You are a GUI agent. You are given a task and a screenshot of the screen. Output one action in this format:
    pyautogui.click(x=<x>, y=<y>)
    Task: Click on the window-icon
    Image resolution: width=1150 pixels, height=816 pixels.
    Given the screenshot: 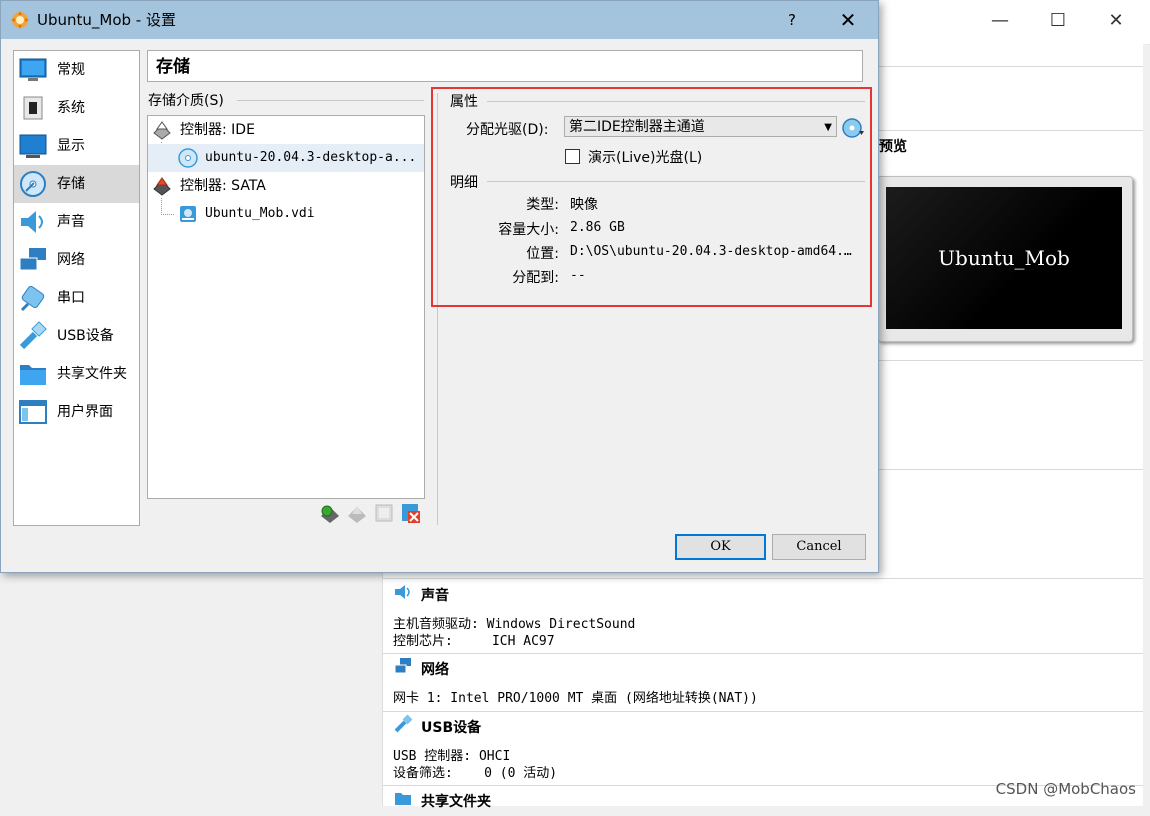 What is the action you would take?
    pyautogui.click(x=33, y=412)
    